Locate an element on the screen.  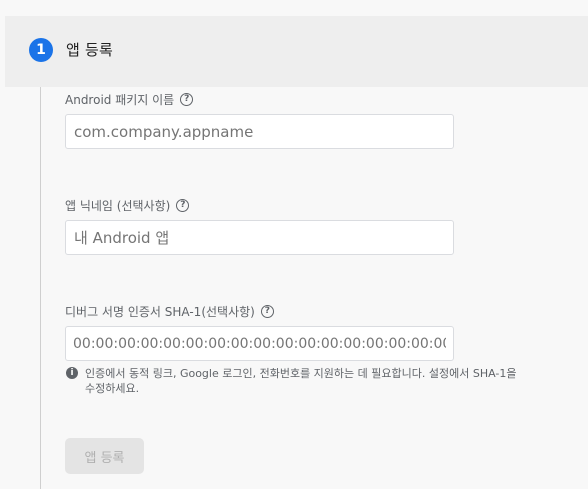
sha1-label: 디버그 서명 인증서 SHA-1(선택사항) ? is located at coordinates (169, 311).